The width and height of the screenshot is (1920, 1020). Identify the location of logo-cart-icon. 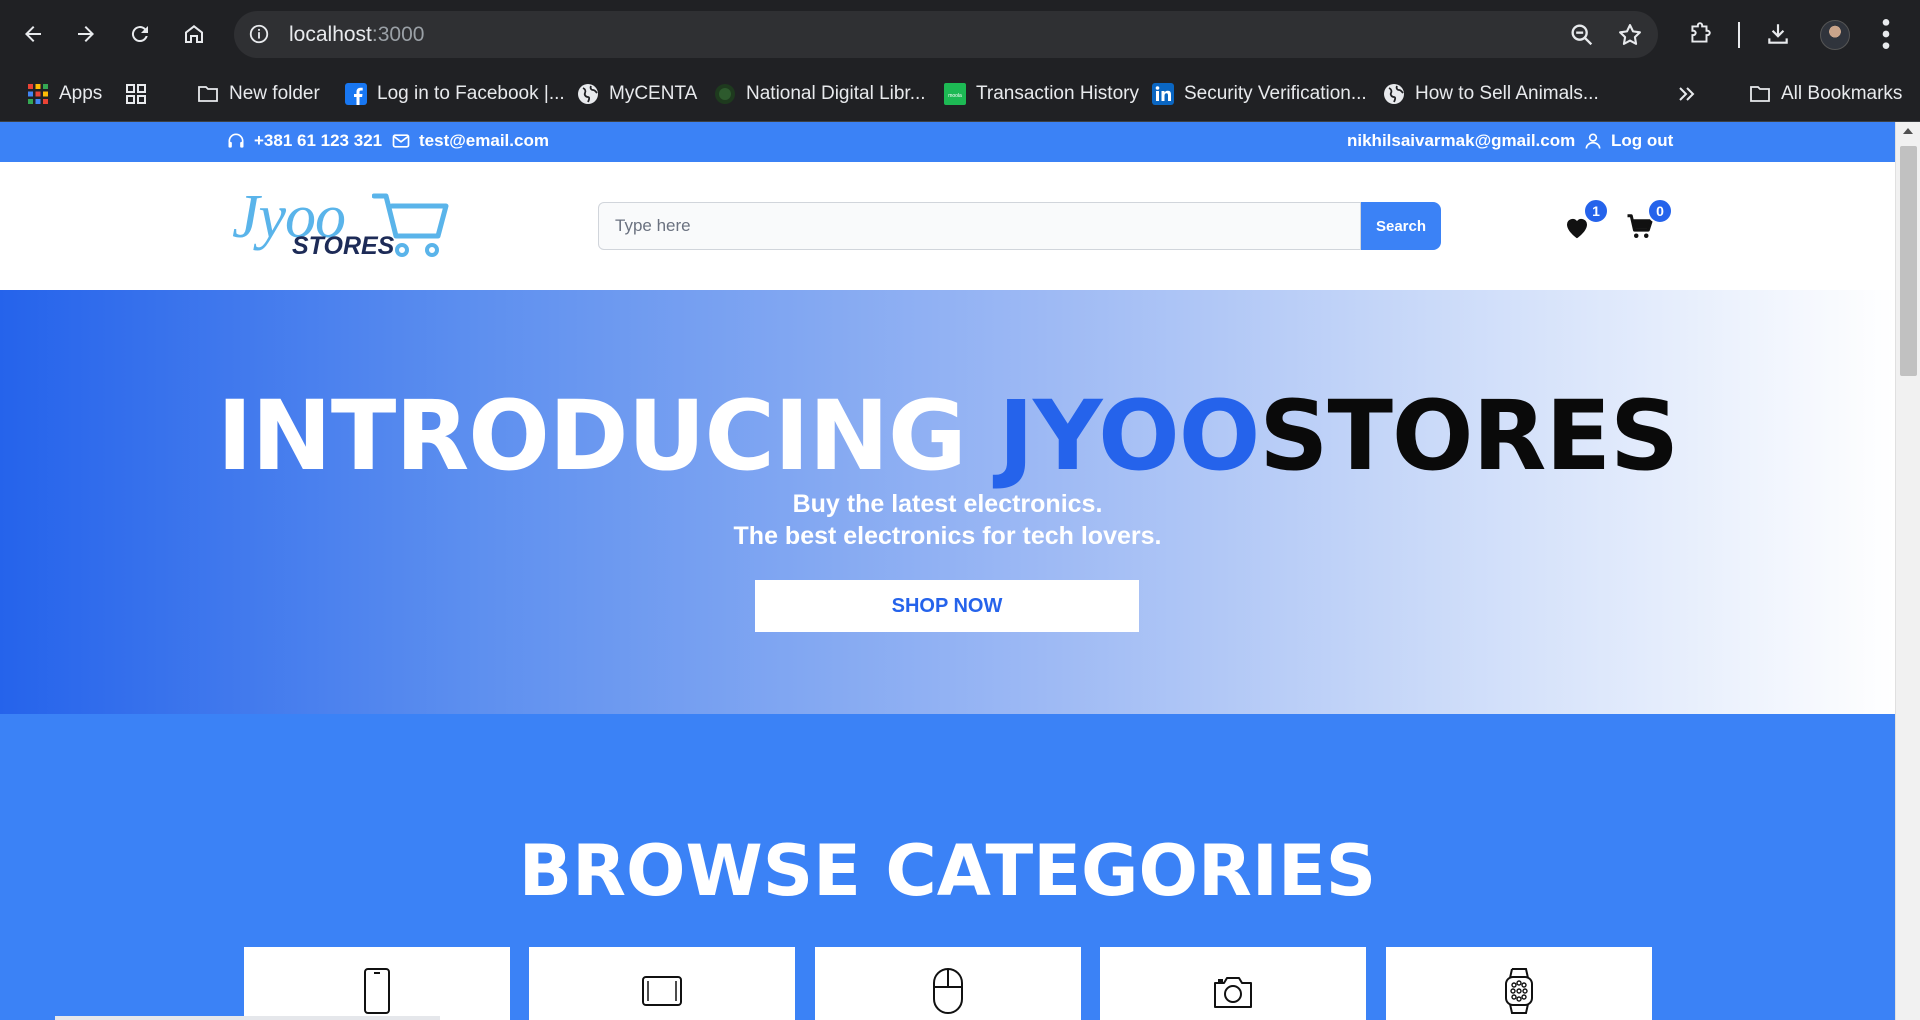
(410, 225).